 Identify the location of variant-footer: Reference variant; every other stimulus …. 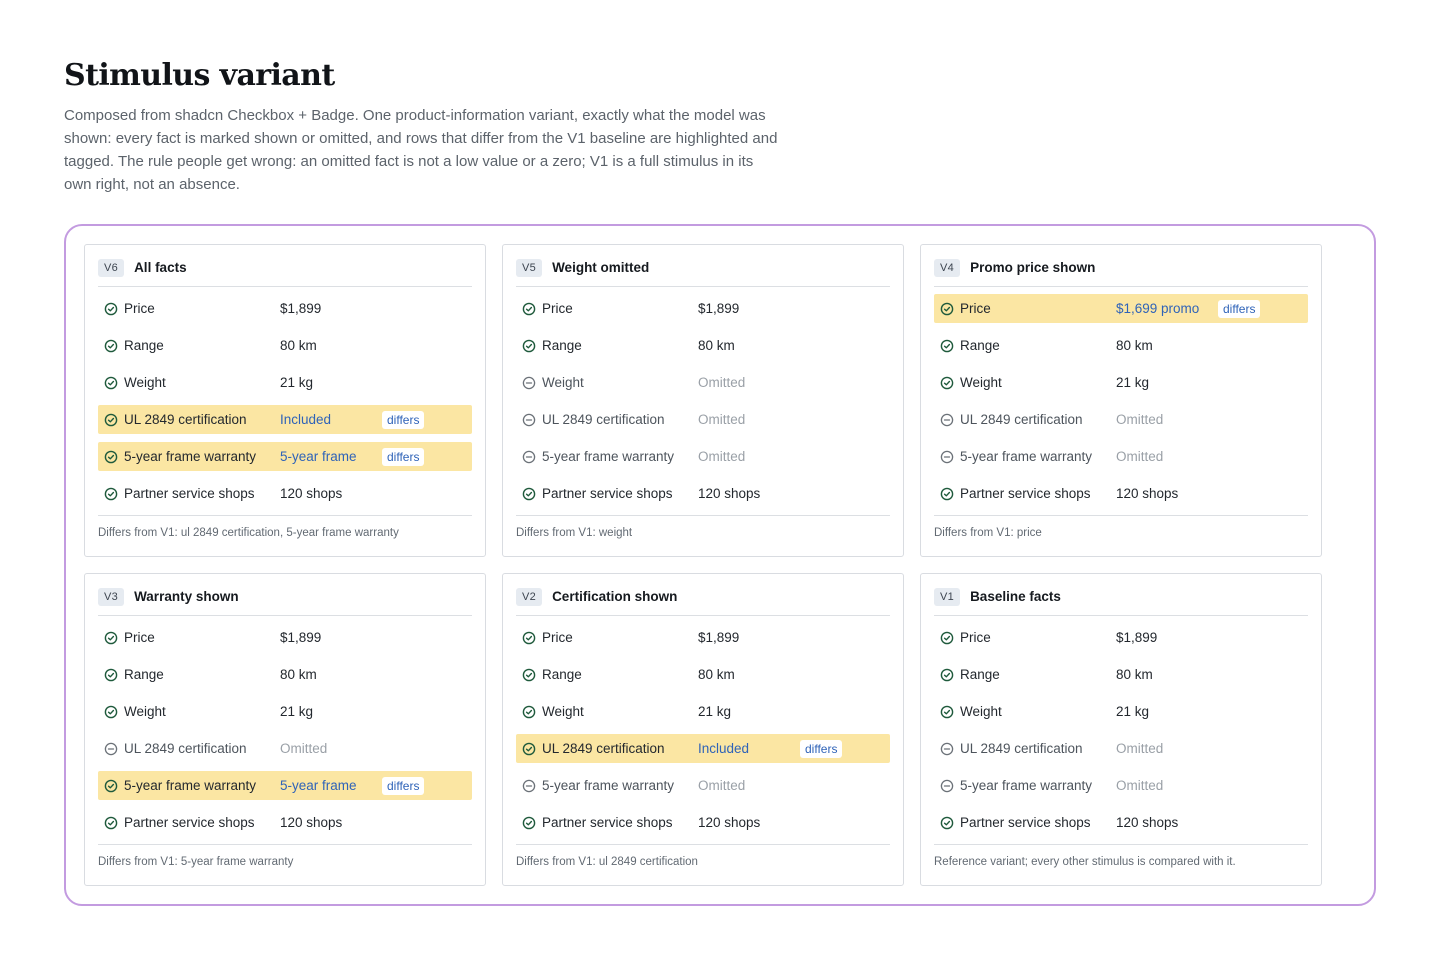
(1121, 862).